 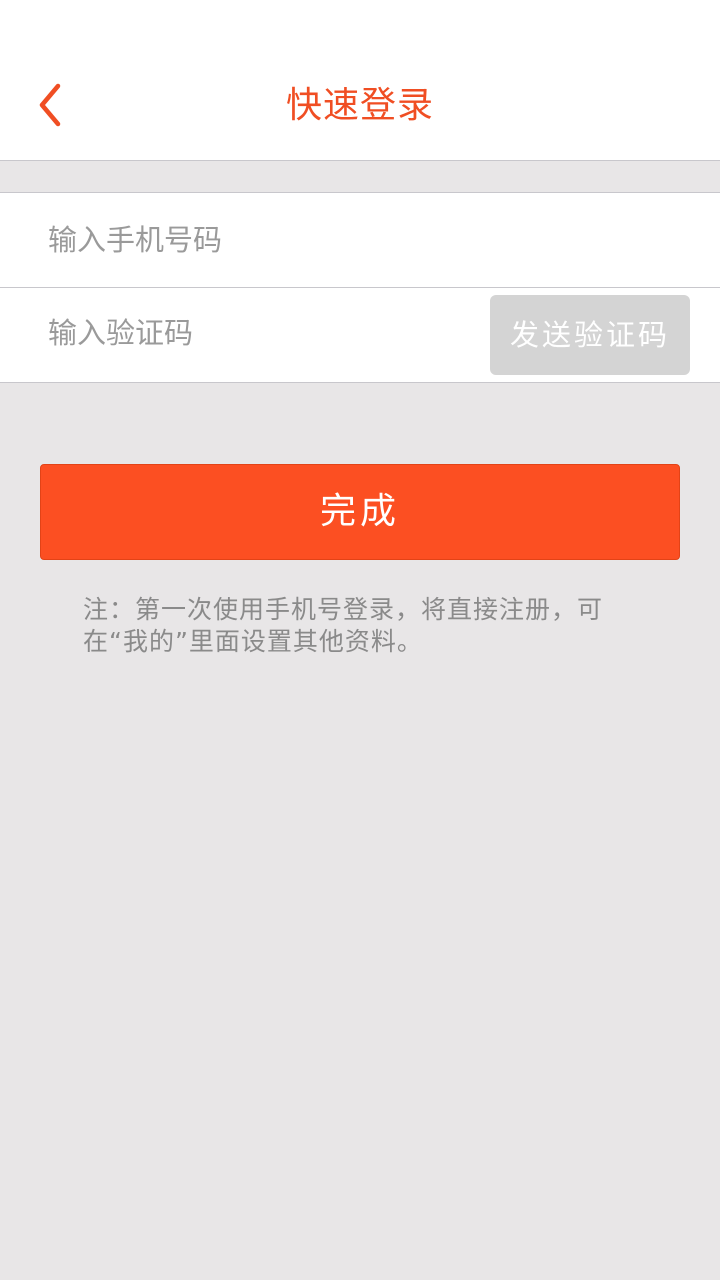 What do you see at coordinates (360, 80) in the screenshot?
I see `header-bar: 快速登录` at bounding box center [360, 80].